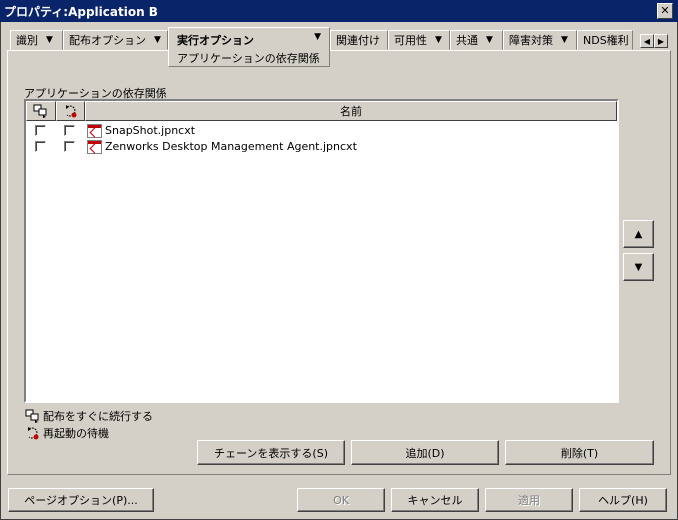  Describe the element at coordinates (150, 130) in the screenshot. I see `item-name: SnapShot.jpncxt` at that location.